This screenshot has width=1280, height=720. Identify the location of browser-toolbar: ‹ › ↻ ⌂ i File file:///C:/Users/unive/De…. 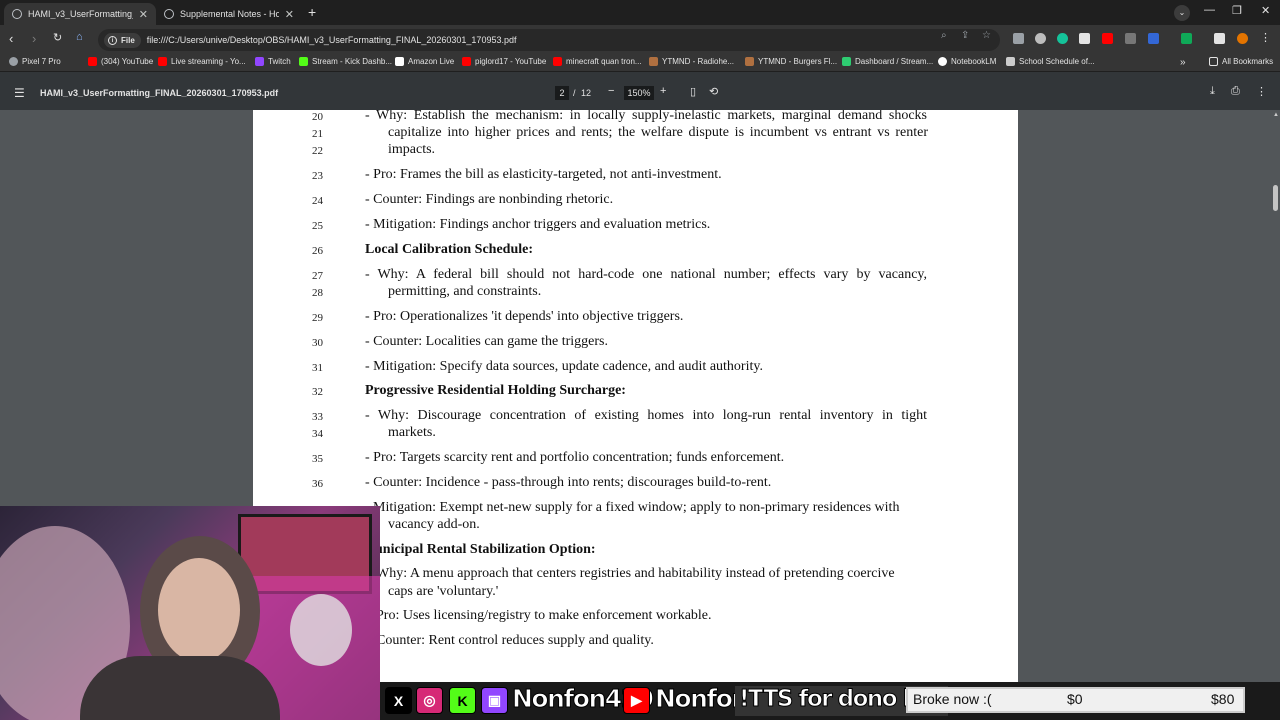
(640, 39).